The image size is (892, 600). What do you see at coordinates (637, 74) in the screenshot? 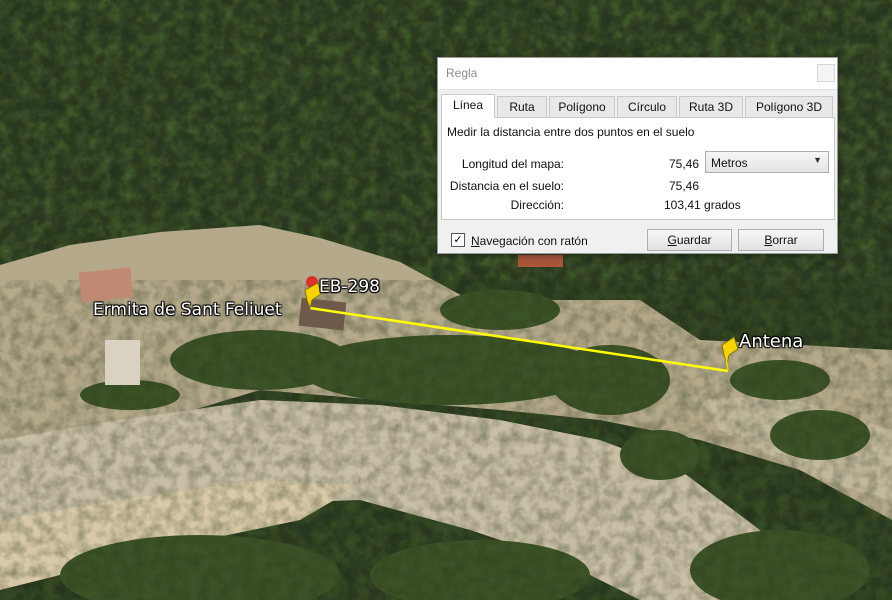
I see `dialog-titlebar: Regla` at bounding box center [637, 74].